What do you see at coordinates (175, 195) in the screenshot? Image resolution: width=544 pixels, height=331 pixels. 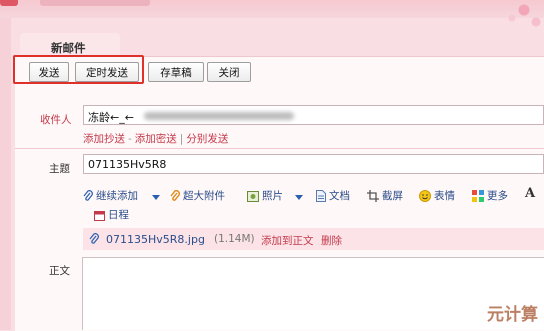 I see `large-paperclip-icon` at bounding box center [175, 195].